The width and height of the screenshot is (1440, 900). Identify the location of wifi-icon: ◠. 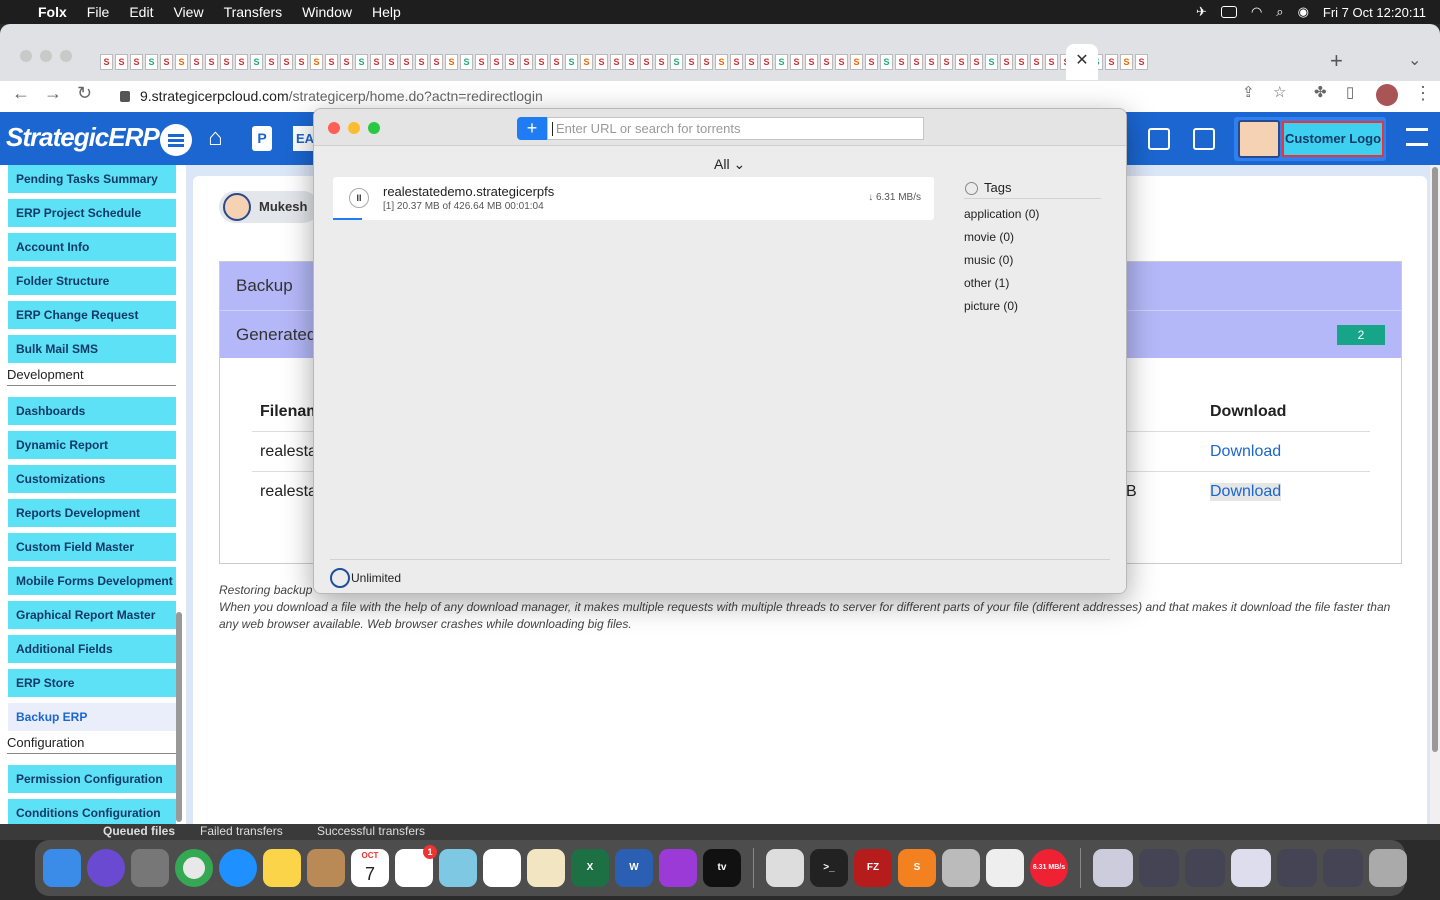
(1256, 12).